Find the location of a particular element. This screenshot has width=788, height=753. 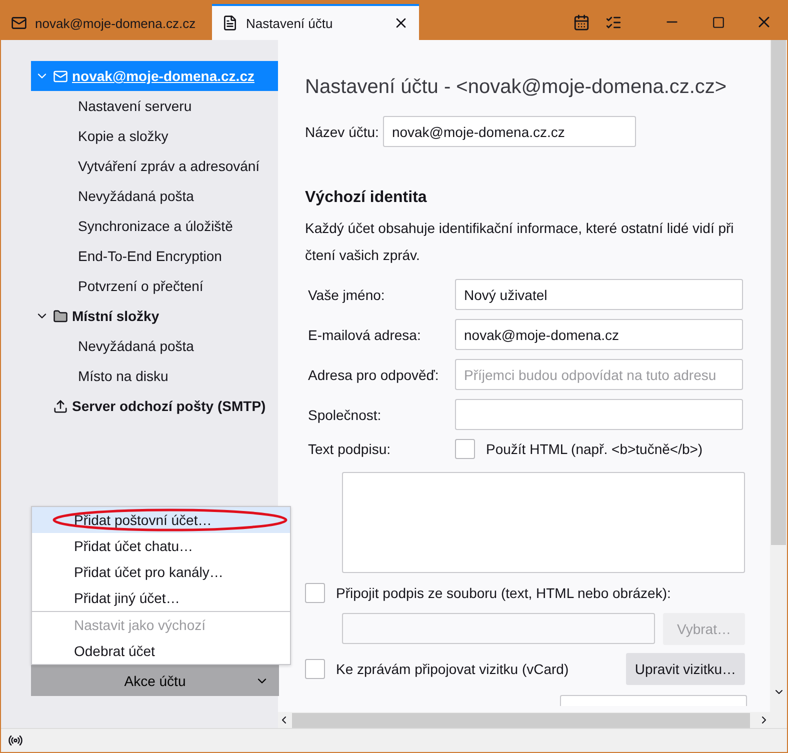

settings-item: End-To-End Encryption is located at coordinates (154, 256).